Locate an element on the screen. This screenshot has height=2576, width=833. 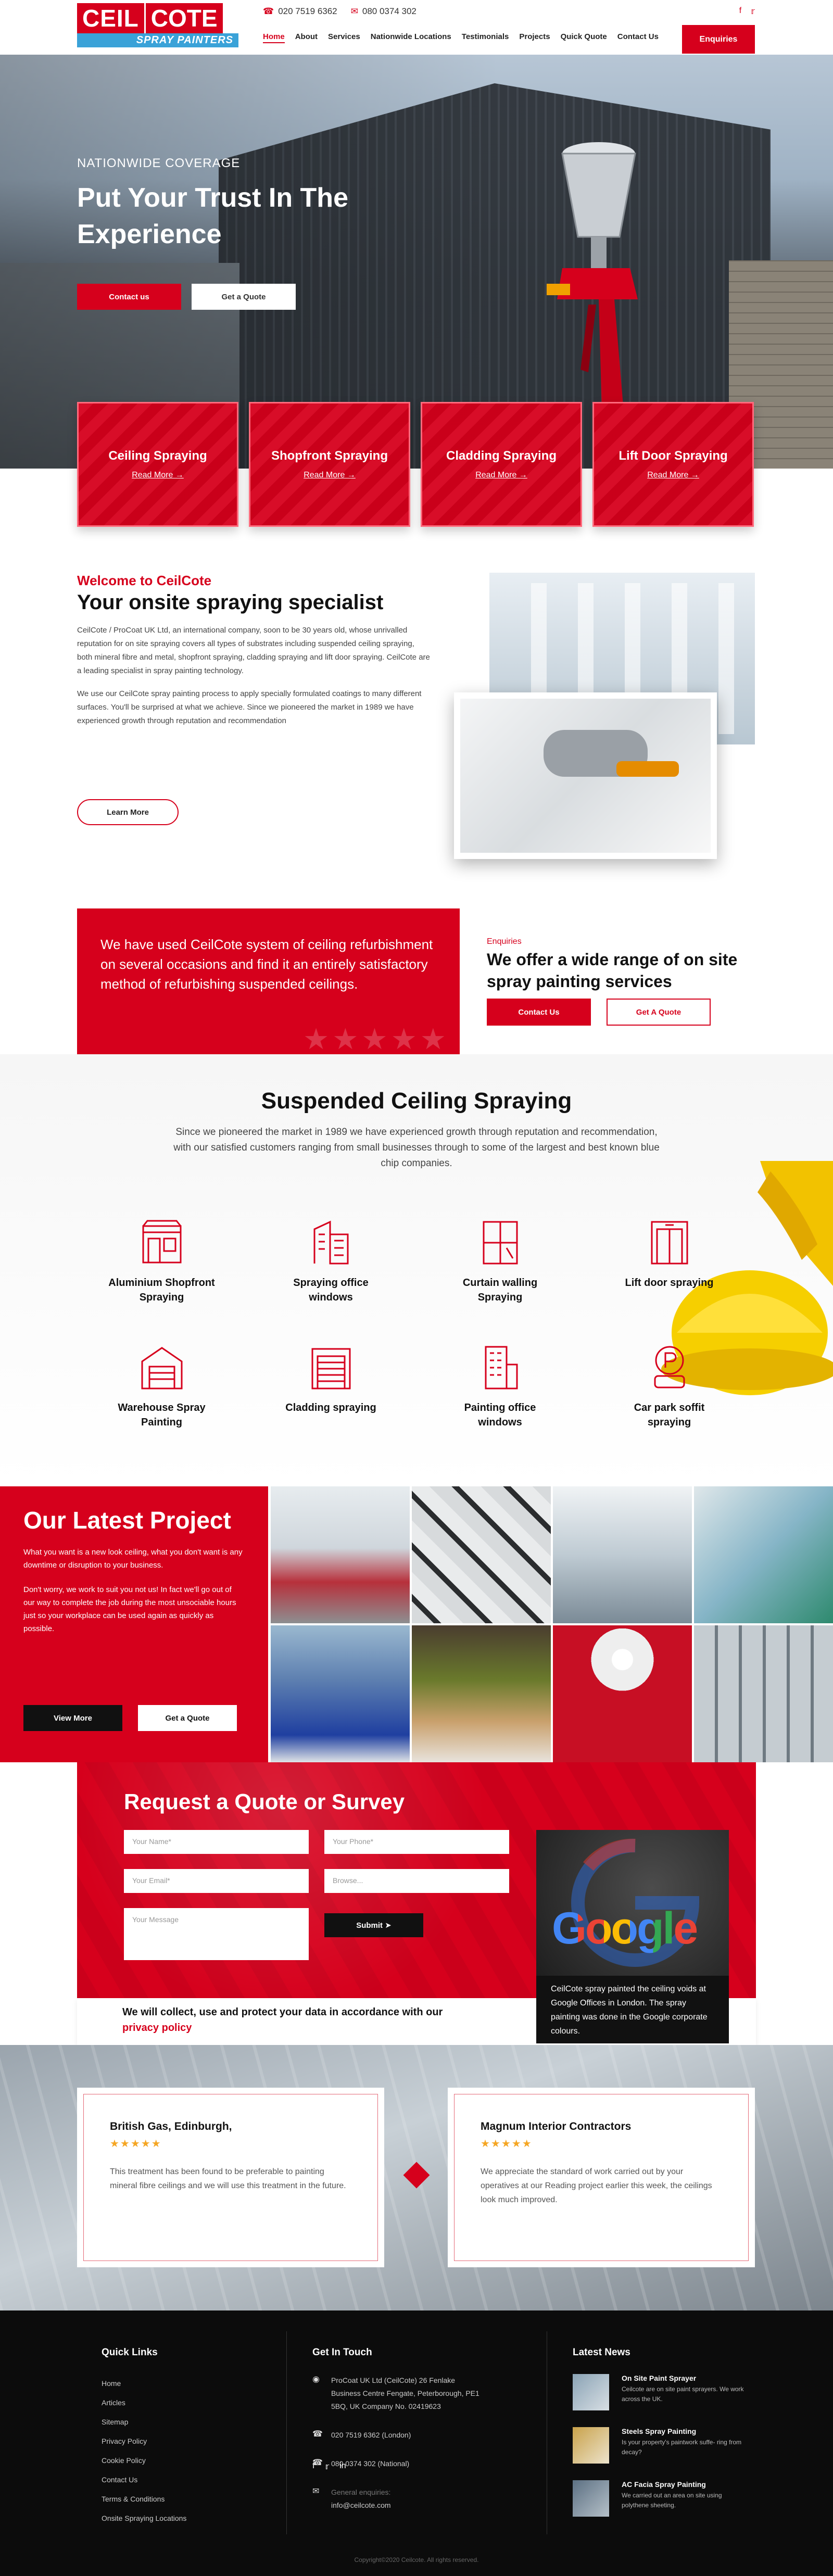
footer-link-privacy: Privacy Policy is located at coordinates (144, 2441).